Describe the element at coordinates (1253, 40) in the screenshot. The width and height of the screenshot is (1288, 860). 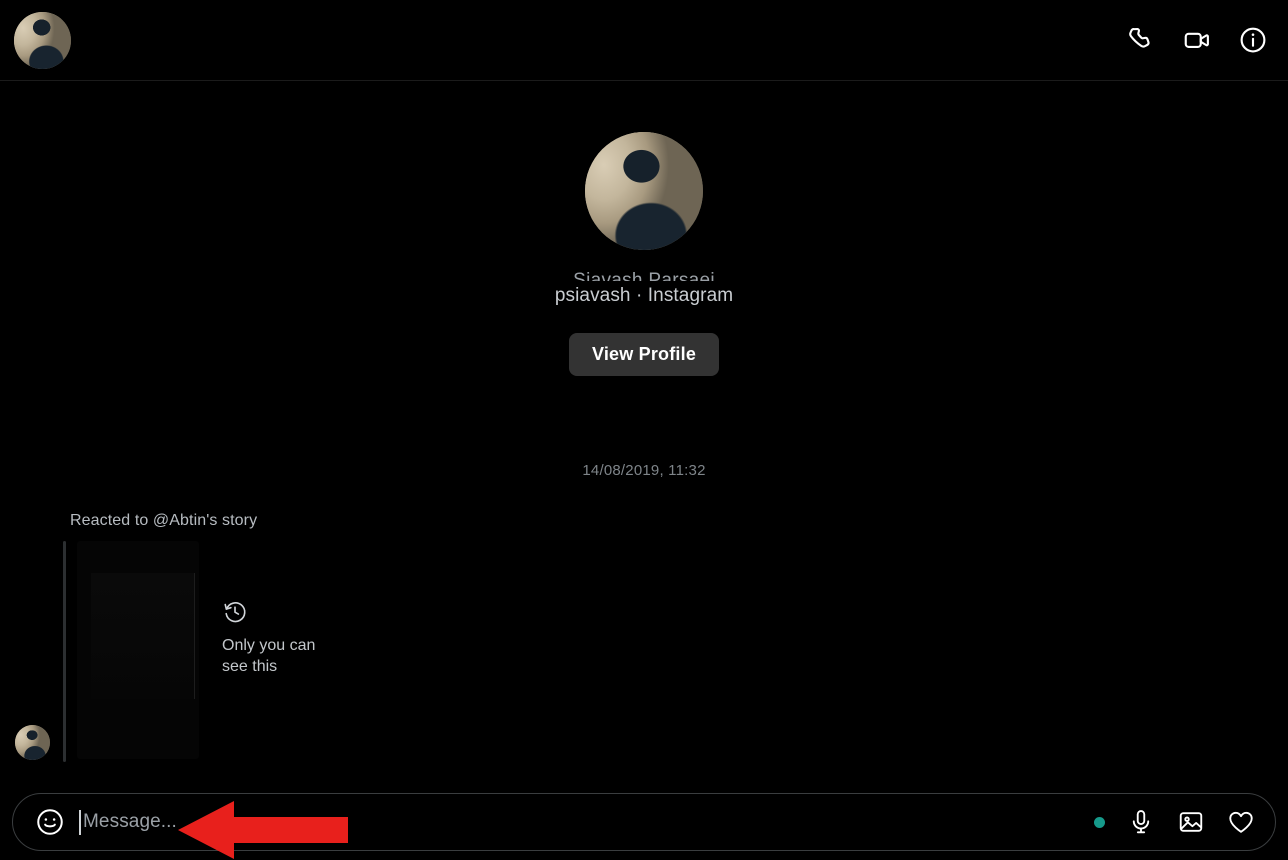
I see `info-circle-icon` at that location.